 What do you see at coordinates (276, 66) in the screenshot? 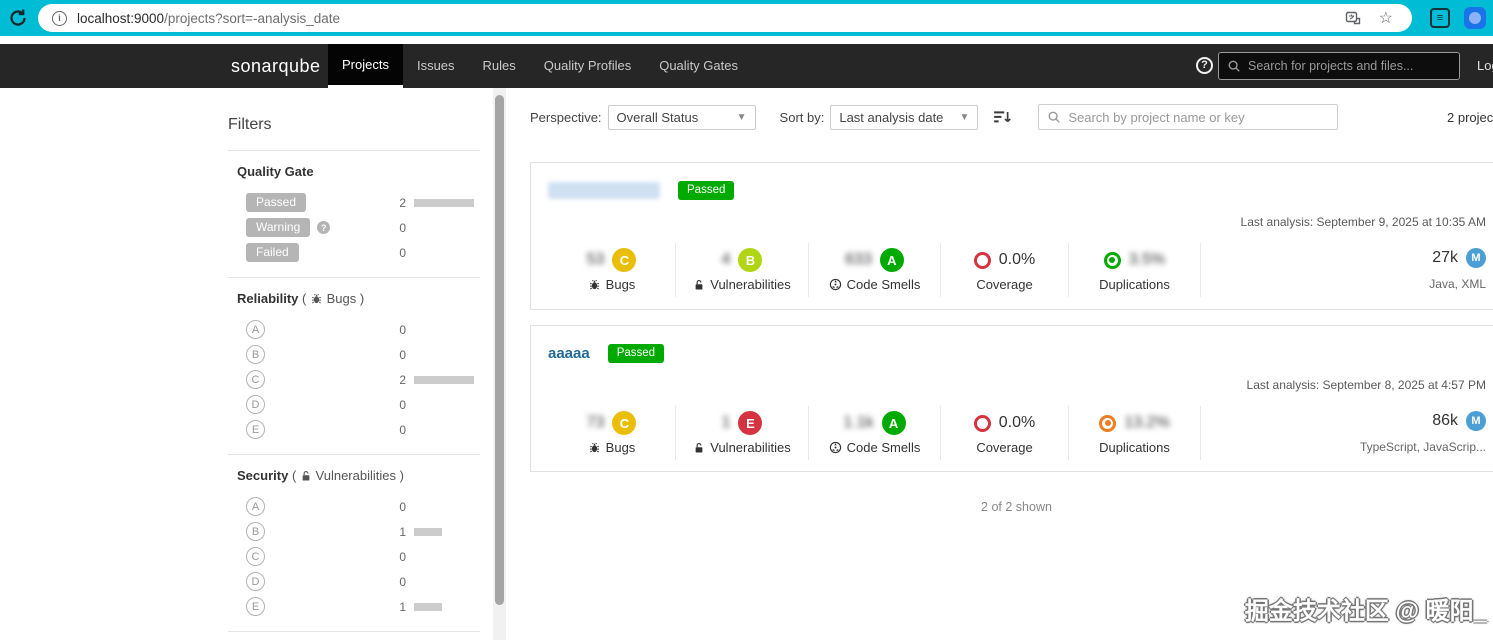
I see `sonarqube-logo: sonarqube` at bounding box center [276, 66].